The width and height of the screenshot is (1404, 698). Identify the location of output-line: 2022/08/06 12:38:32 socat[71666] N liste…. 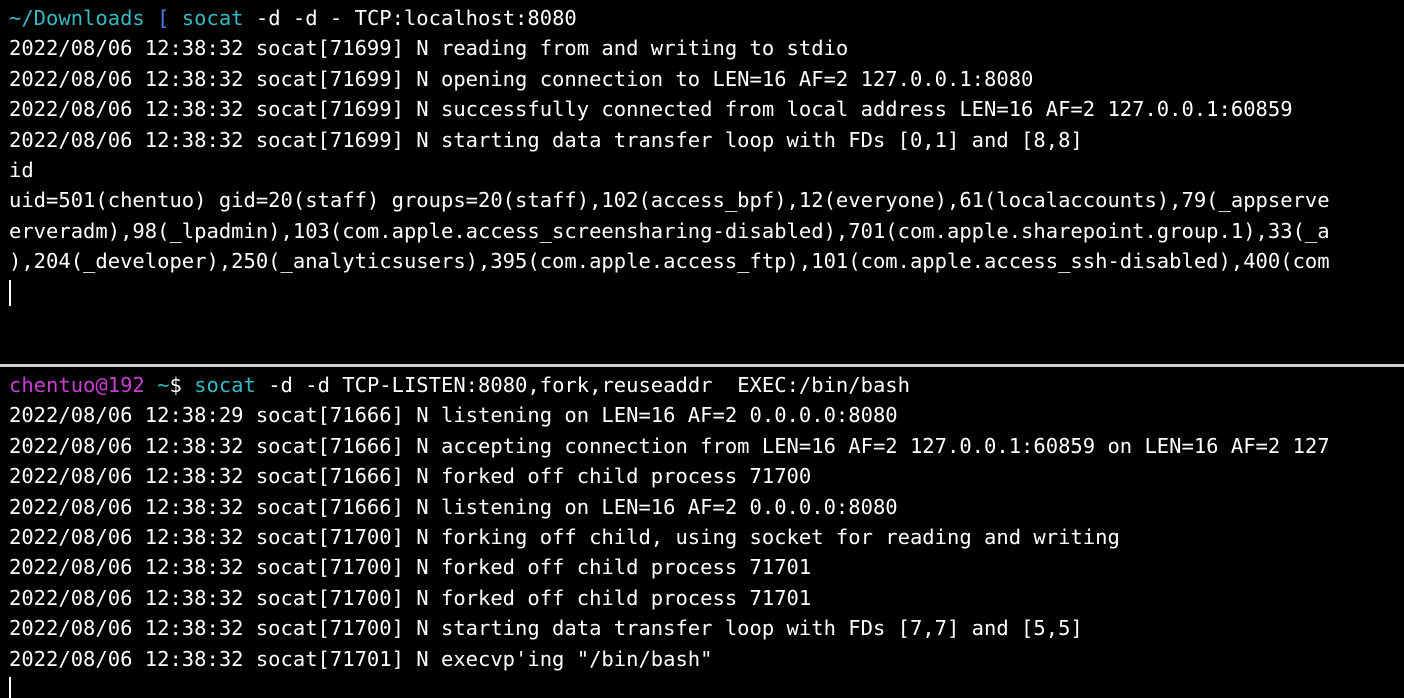
(453, 506).